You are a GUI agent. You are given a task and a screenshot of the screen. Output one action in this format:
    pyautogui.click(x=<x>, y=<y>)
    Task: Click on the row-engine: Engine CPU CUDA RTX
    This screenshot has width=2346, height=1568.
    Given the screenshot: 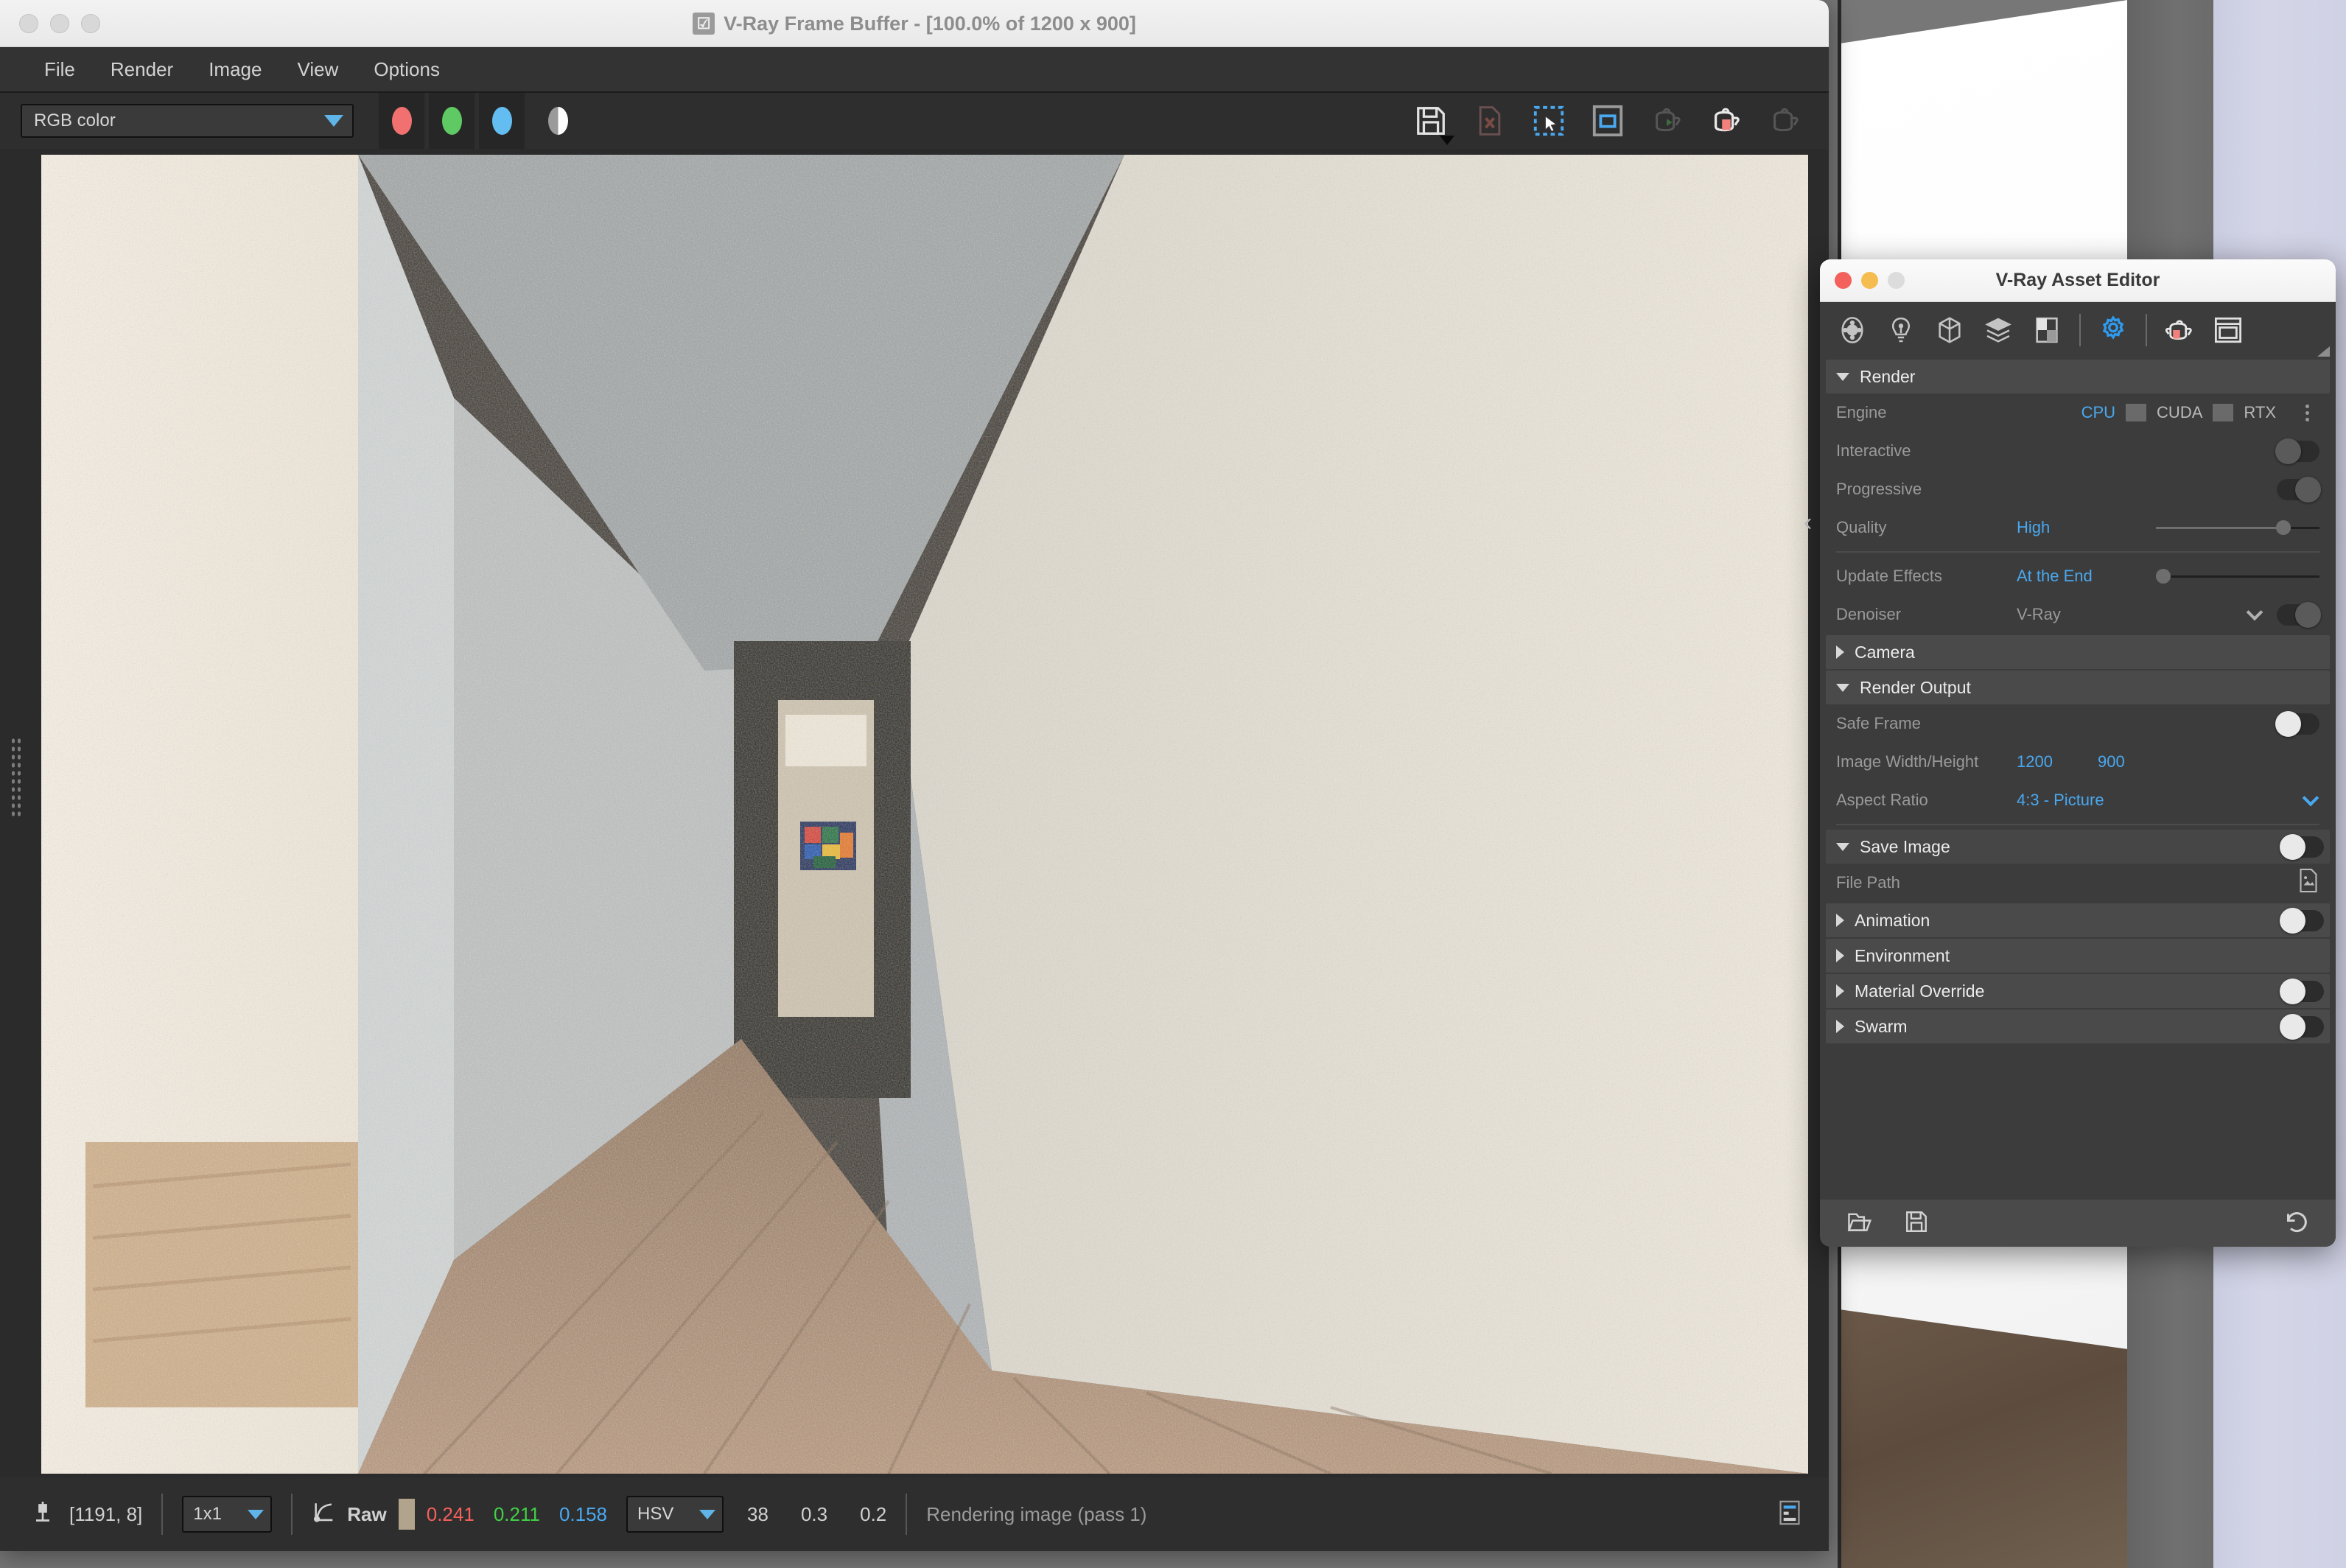 What is the action you would take?
    pyautogui.click(x=2078, y=412)
    